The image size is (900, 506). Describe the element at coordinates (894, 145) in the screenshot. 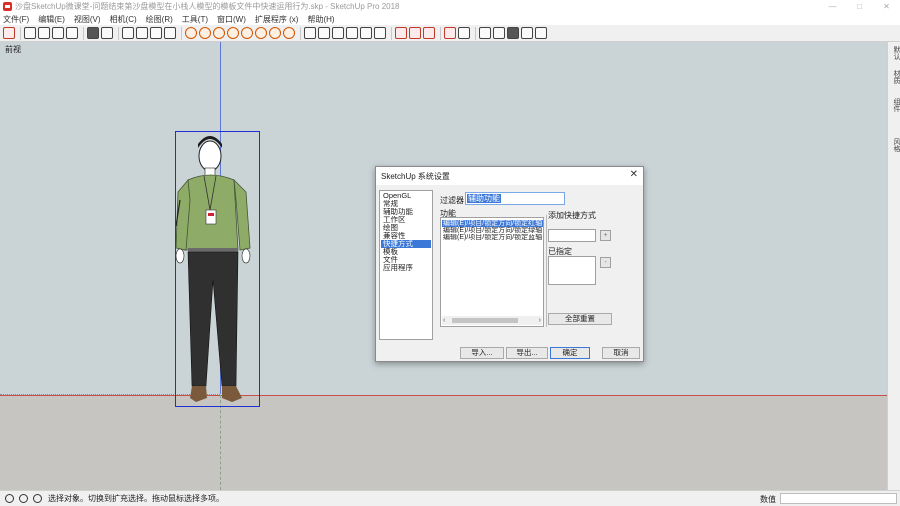

I see `tray-tab-styles: 风格` at that location.